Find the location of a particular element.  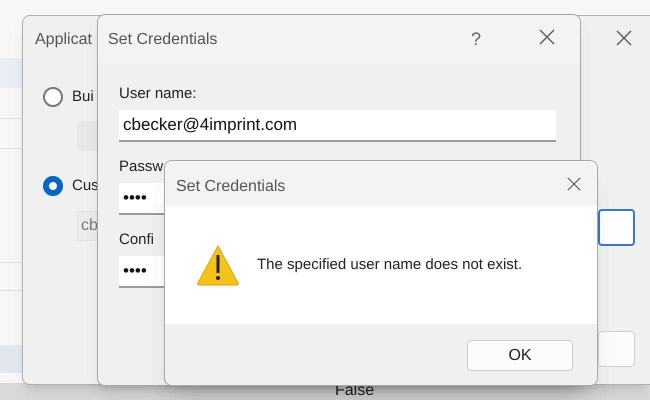

radio-label: Bui is located at coordinates (83, 97).